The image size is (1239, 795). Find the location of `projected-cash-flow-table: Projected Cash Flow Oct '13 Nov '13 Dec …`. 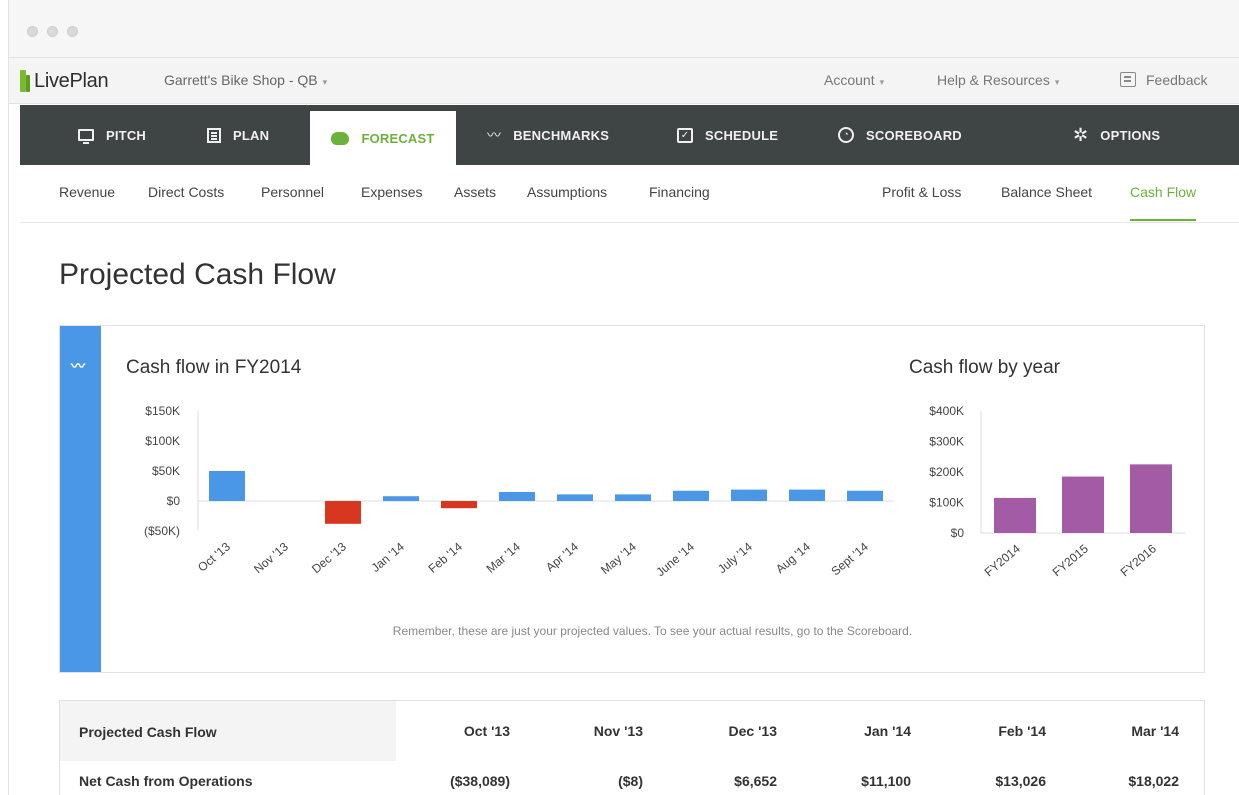

projected-cash-flow-table: Projected Cash Flow Oct '13 Nov '13 Dec … is located at coordinates (632, 747).